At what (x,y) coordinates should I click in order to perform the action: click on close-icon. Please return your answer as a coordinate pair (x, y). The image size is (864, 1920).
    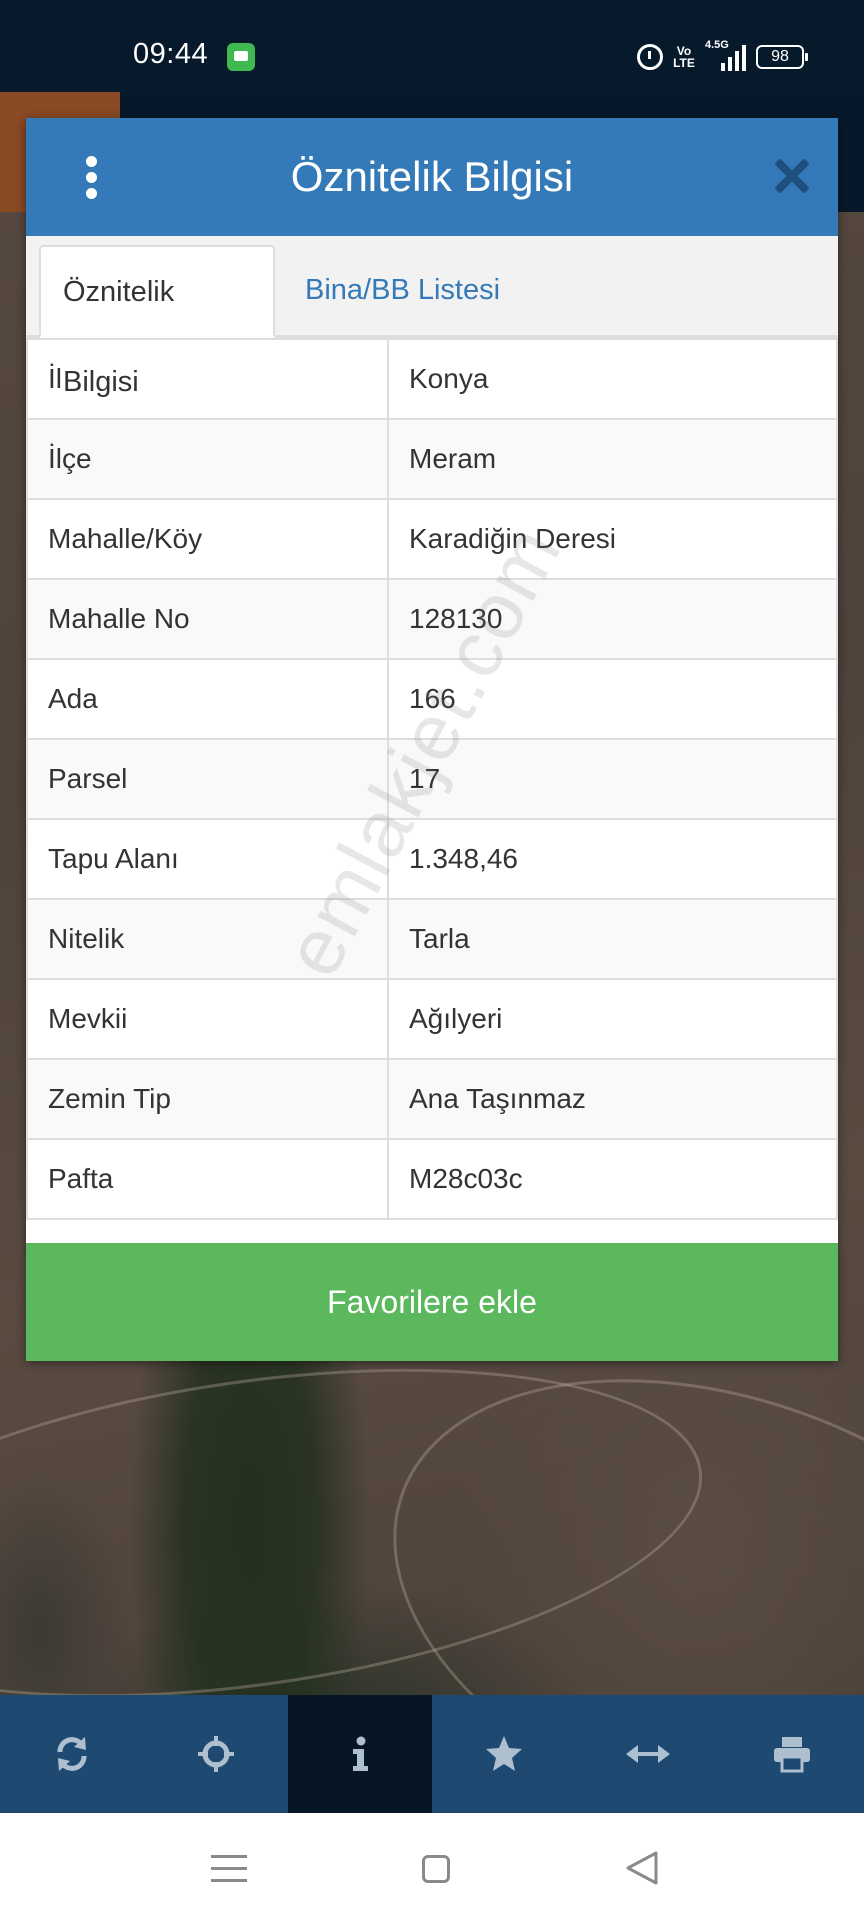
    Looking at the image, I should click on (792, 176).